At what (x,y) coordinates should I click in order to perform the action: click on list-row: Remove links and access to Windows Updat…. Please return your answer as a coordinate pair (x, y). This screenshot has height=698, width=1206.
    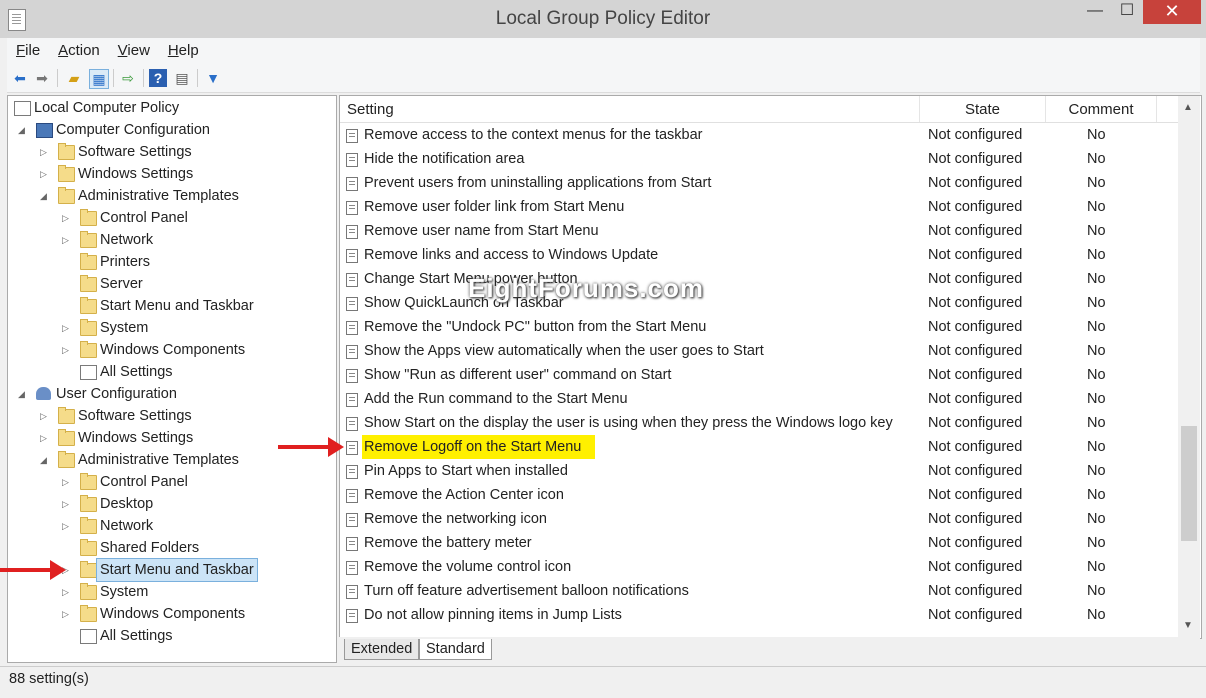
    Looking at the image, I should click on (759, 255).